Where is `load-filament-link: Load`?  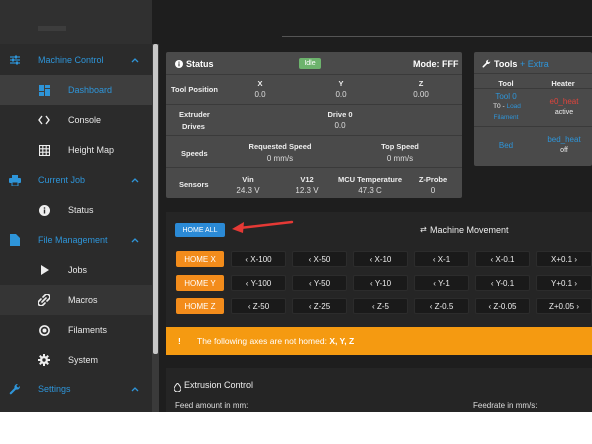 load-filament-link: Load is located at coordinates (513, 106).